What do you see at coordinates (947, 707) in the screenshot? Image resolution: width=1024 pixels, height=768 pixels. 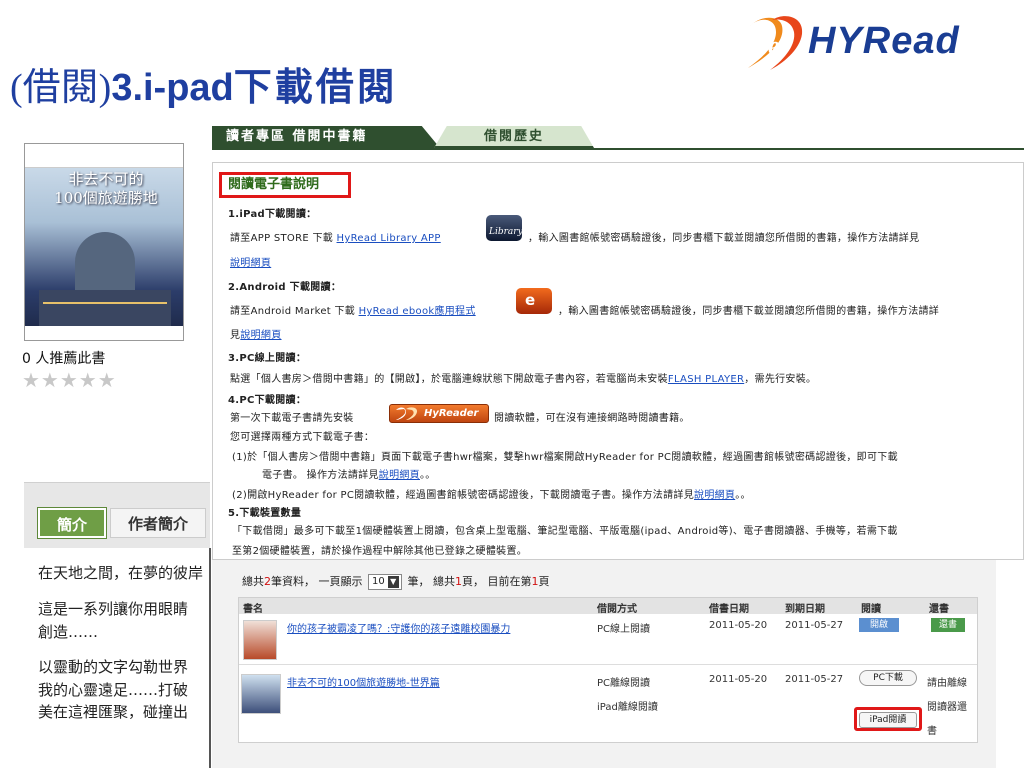 I see `return-note-line-2: 閱讀器還` at bounding box center [947, 707].